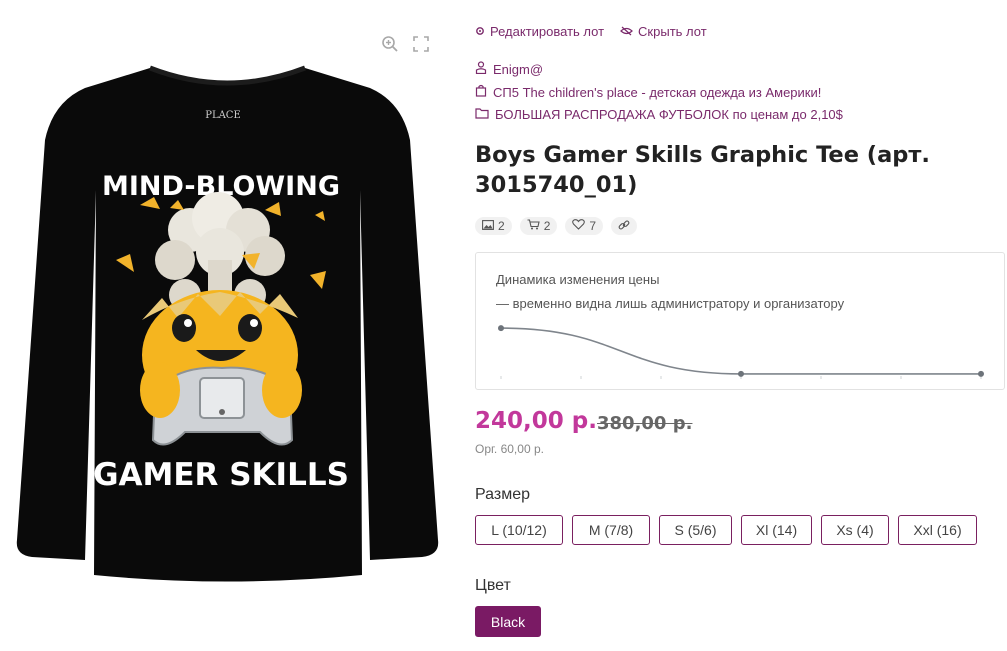 The image size is (1007, 651). I want to click on cart-count: 2, so click(547, 226).